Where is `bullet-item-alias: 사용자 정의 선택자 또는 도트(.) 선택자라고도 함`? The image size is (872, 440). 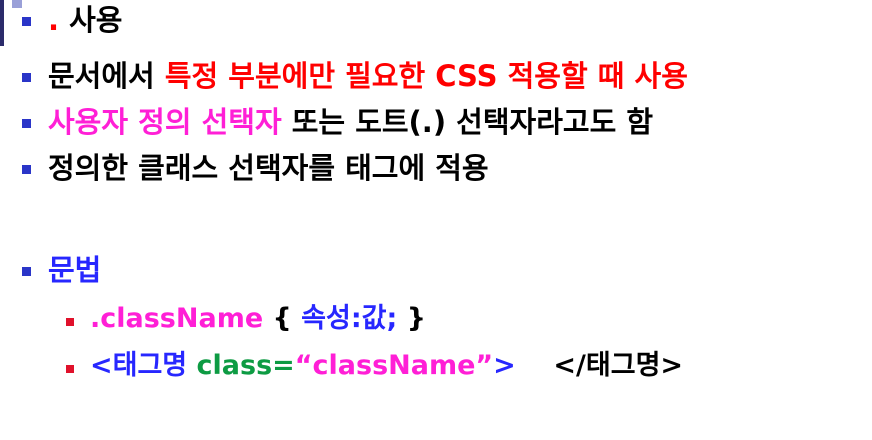 bullet-item-alias: 사용자 정의 선택자 또는 도트(.) 선택자라고도 함 is located at coordinates (350, 122).